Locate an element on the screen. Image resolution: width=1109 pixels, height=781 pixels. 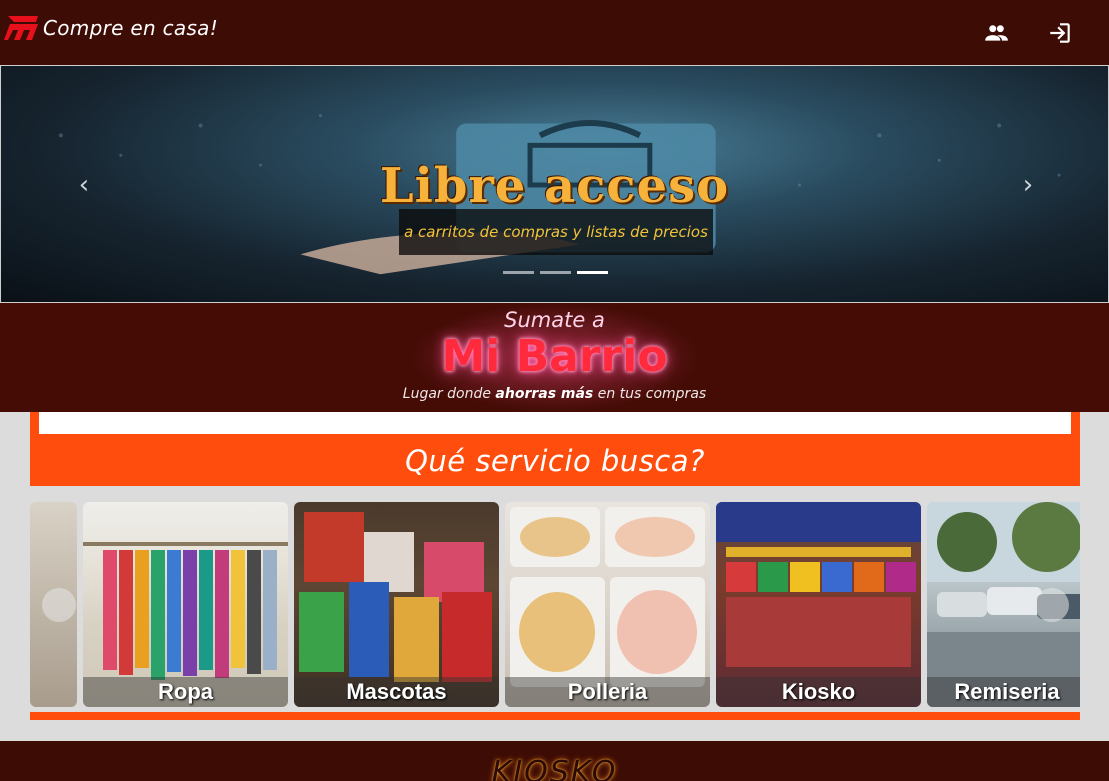
service-label: Mascotas is located at coordinates (396, 692).